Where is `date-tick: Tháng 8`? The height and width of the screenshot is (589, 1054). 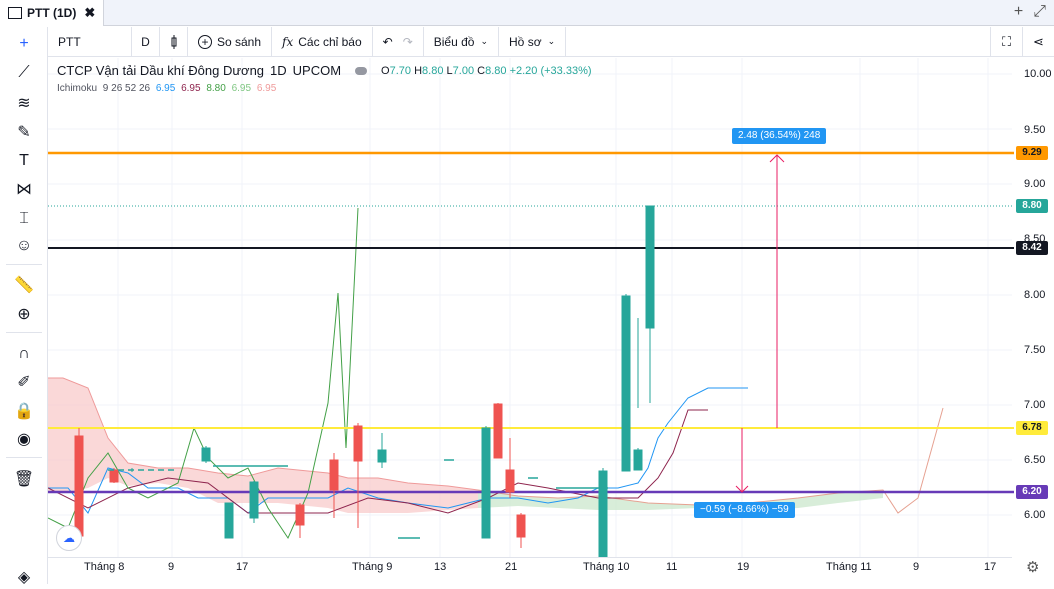 date-tick: Tháng 8 is located at coordinates (104, 567).